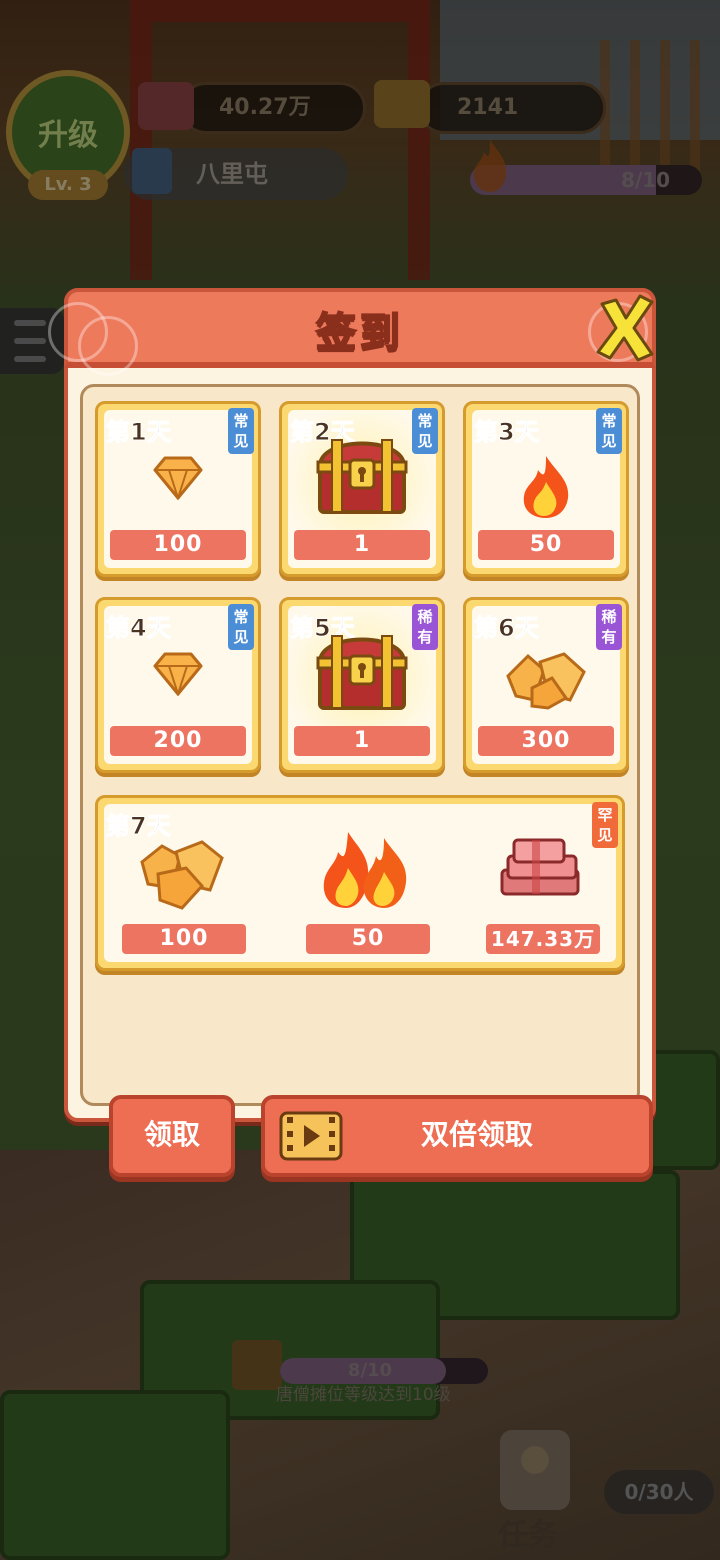 Image resolution: width=720 pixels, height=1560 pixels. Describe the element at coordinates (139, 432) in the screenshot. I see `day-label: 第1天` at that location.